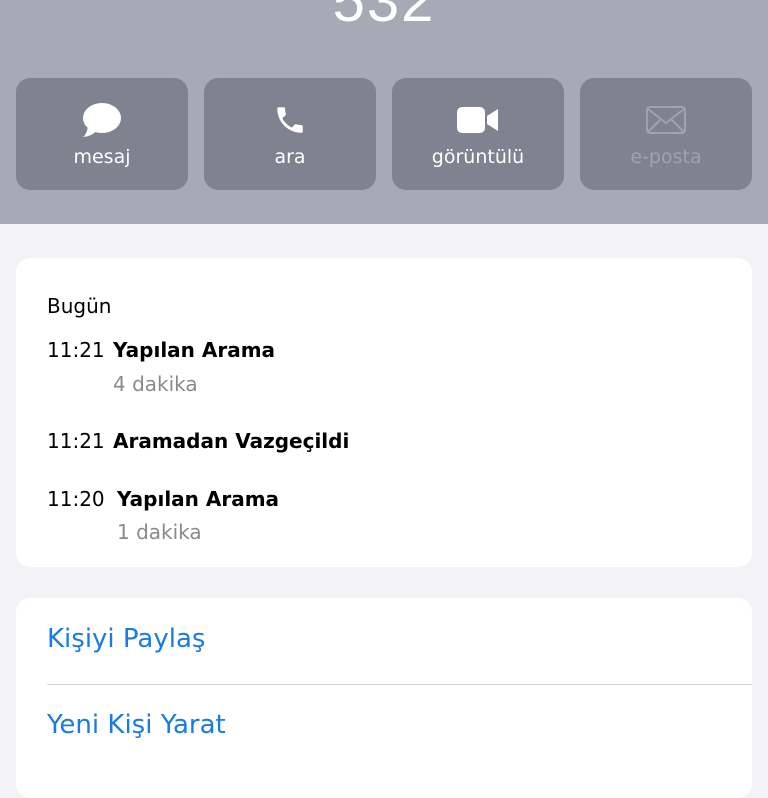 This screenshot has height=798, width=768. What do you see at coordinates (384, 134) in the screenshot?
I see `action-buttons: mesaj ara görüntülü e-posta` at bounding box center [384, 134].